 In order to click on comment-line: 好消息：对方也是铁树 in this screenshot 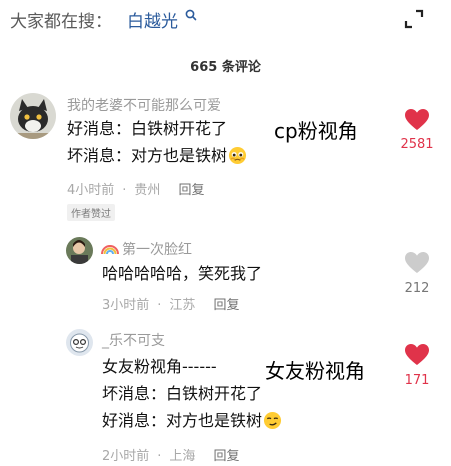, I will do `click(192, 421)`.